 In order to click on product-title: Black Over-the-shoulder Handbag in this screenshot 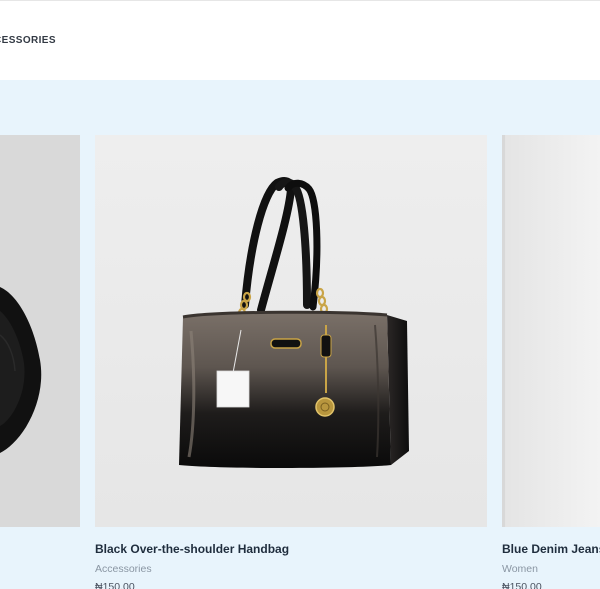, I will do `click(192, 549)`.